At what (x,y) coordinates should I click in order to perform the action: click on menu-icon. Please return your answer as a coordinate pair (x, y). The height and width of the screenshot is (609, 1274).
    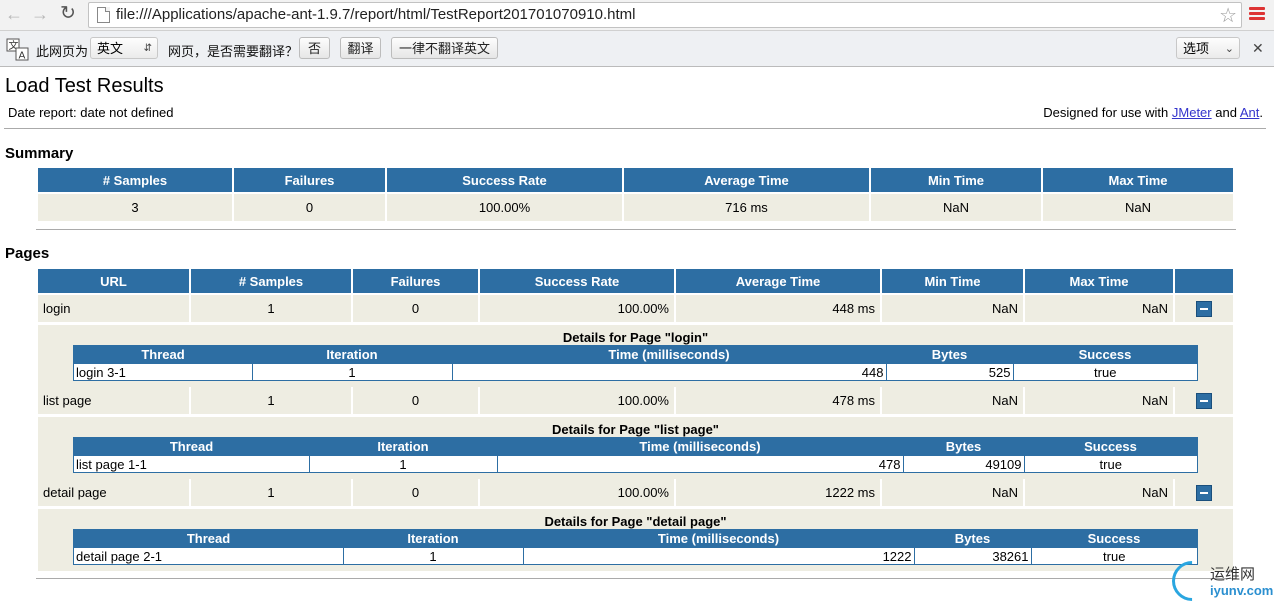
    Looking at the image, I should click on (1257, 15).